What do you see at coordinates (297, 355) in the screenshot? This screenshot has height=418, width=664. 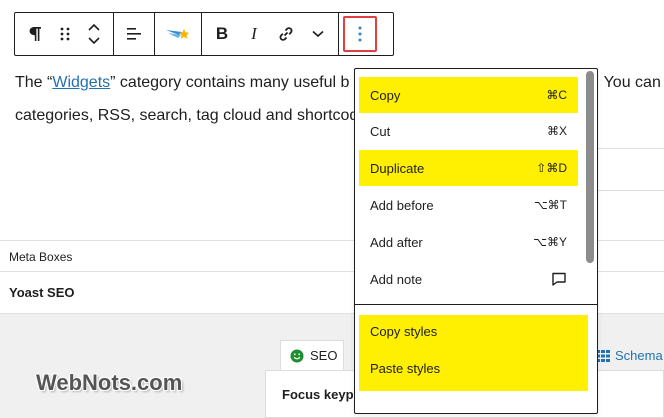 I see `smiley-icon` at bounding box center [297, 355].